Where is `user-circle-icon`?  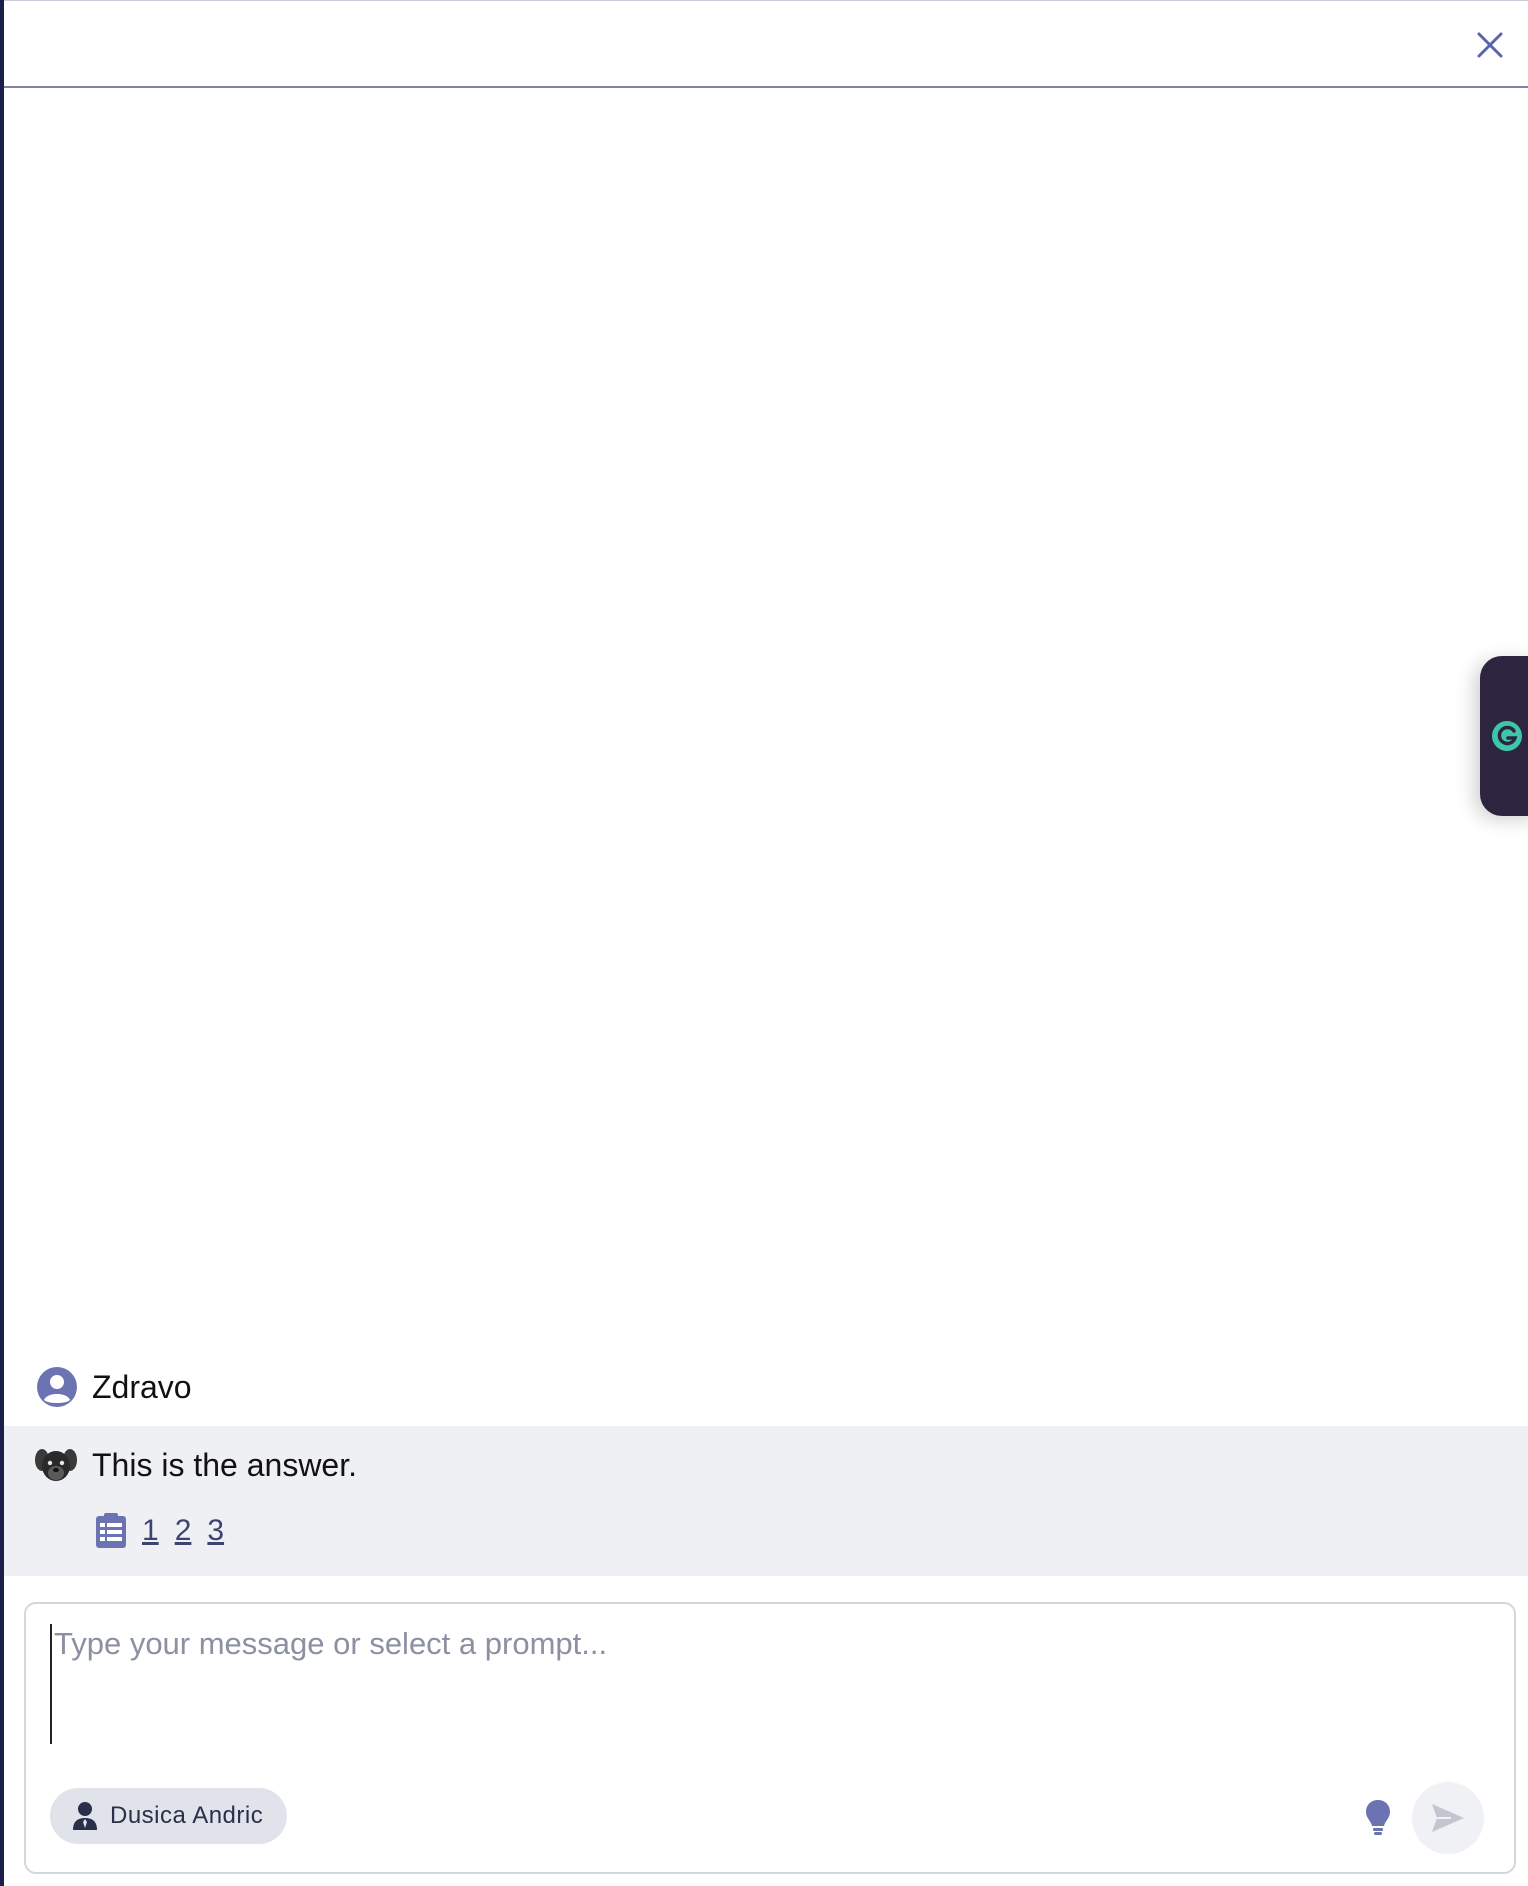 user-circle-icon is located at coordinates (57, 1387).